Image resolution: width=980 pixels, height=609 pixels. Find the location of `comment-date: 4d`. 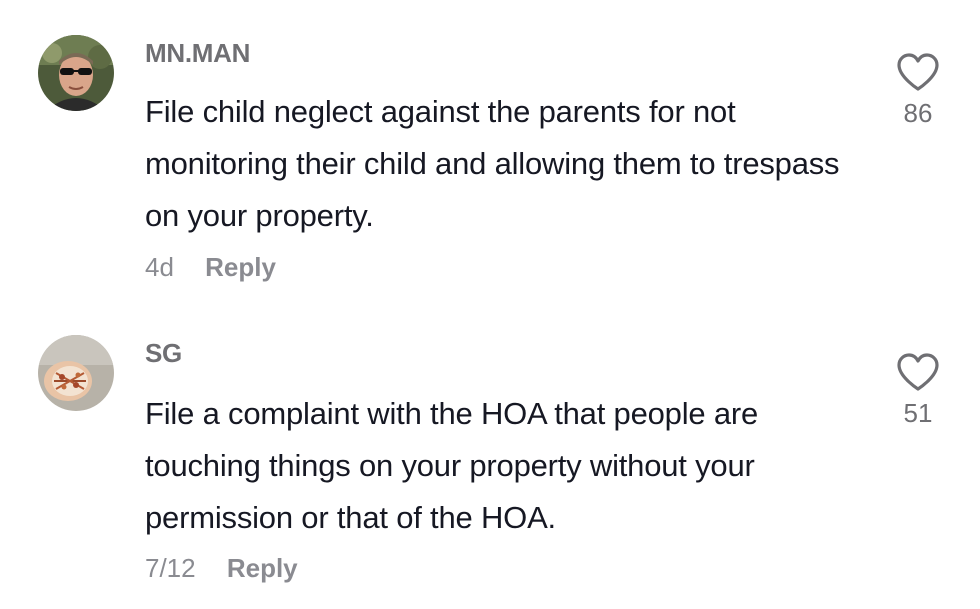

comment-date: 4d is located at coordinates (159, 267).